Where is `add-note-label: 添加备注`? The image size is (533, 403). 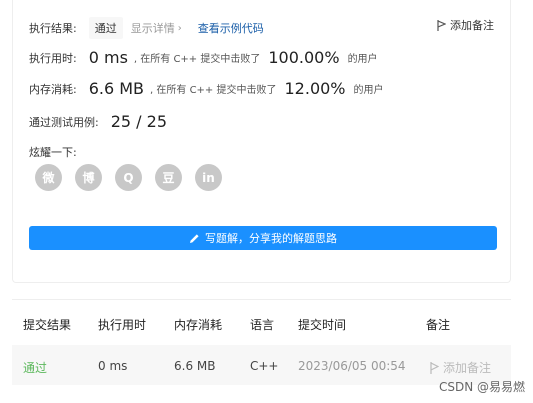 add-note-label: 添加备注 is located at coordinates (472, 25).